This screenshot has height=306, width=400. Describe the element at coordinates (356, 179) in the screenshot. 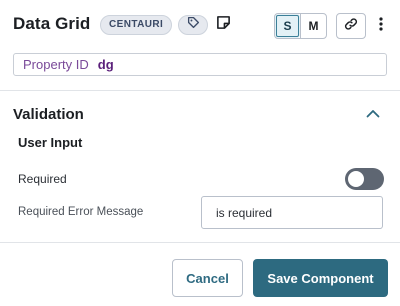

I see `toggle-knob` at that location.